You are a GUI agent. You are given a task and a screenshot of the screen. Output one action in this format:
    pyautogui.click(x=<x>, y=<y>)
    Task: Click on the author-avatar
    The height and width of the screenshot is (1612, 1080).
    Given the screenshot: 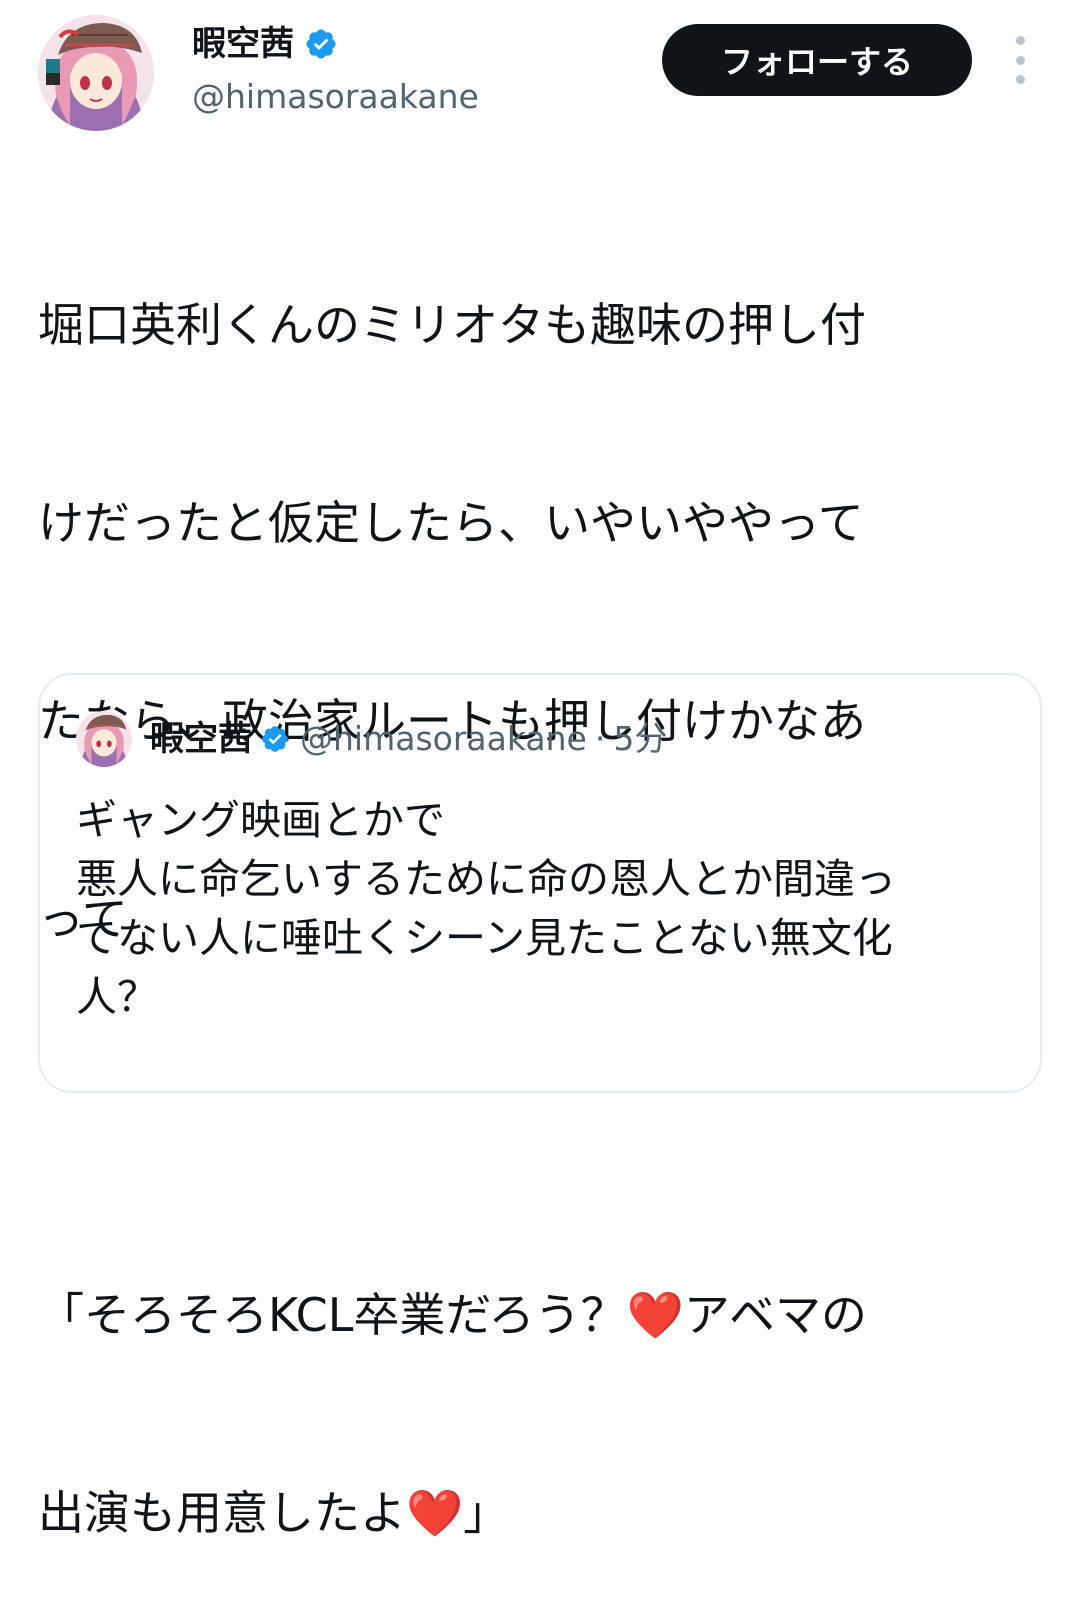 What is the action you would take?
    pyautogui.click(x=96, y=73)
    